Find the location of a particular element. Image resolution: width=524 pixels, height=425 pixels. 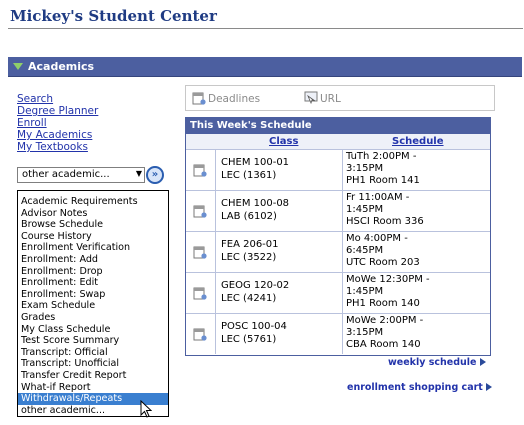

dropdown-option: Grades is located at coordinates (93, 318).